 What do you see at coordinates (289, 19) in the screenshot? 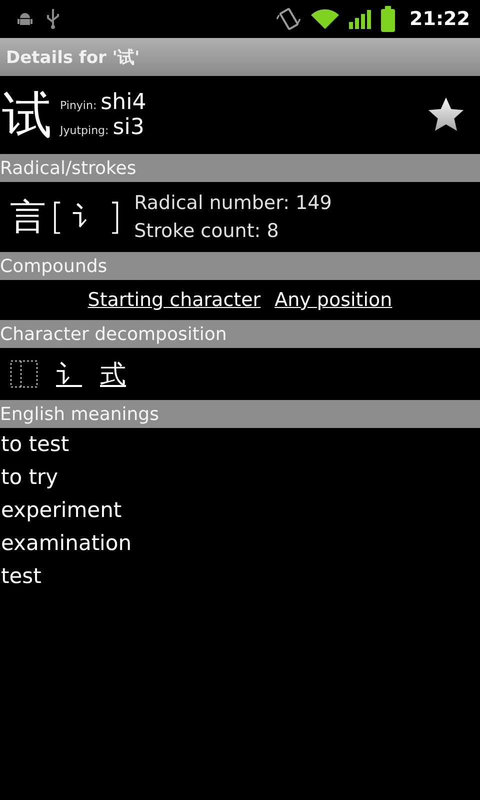
I see `vibrate-icon` at bounding box center [289, 19].